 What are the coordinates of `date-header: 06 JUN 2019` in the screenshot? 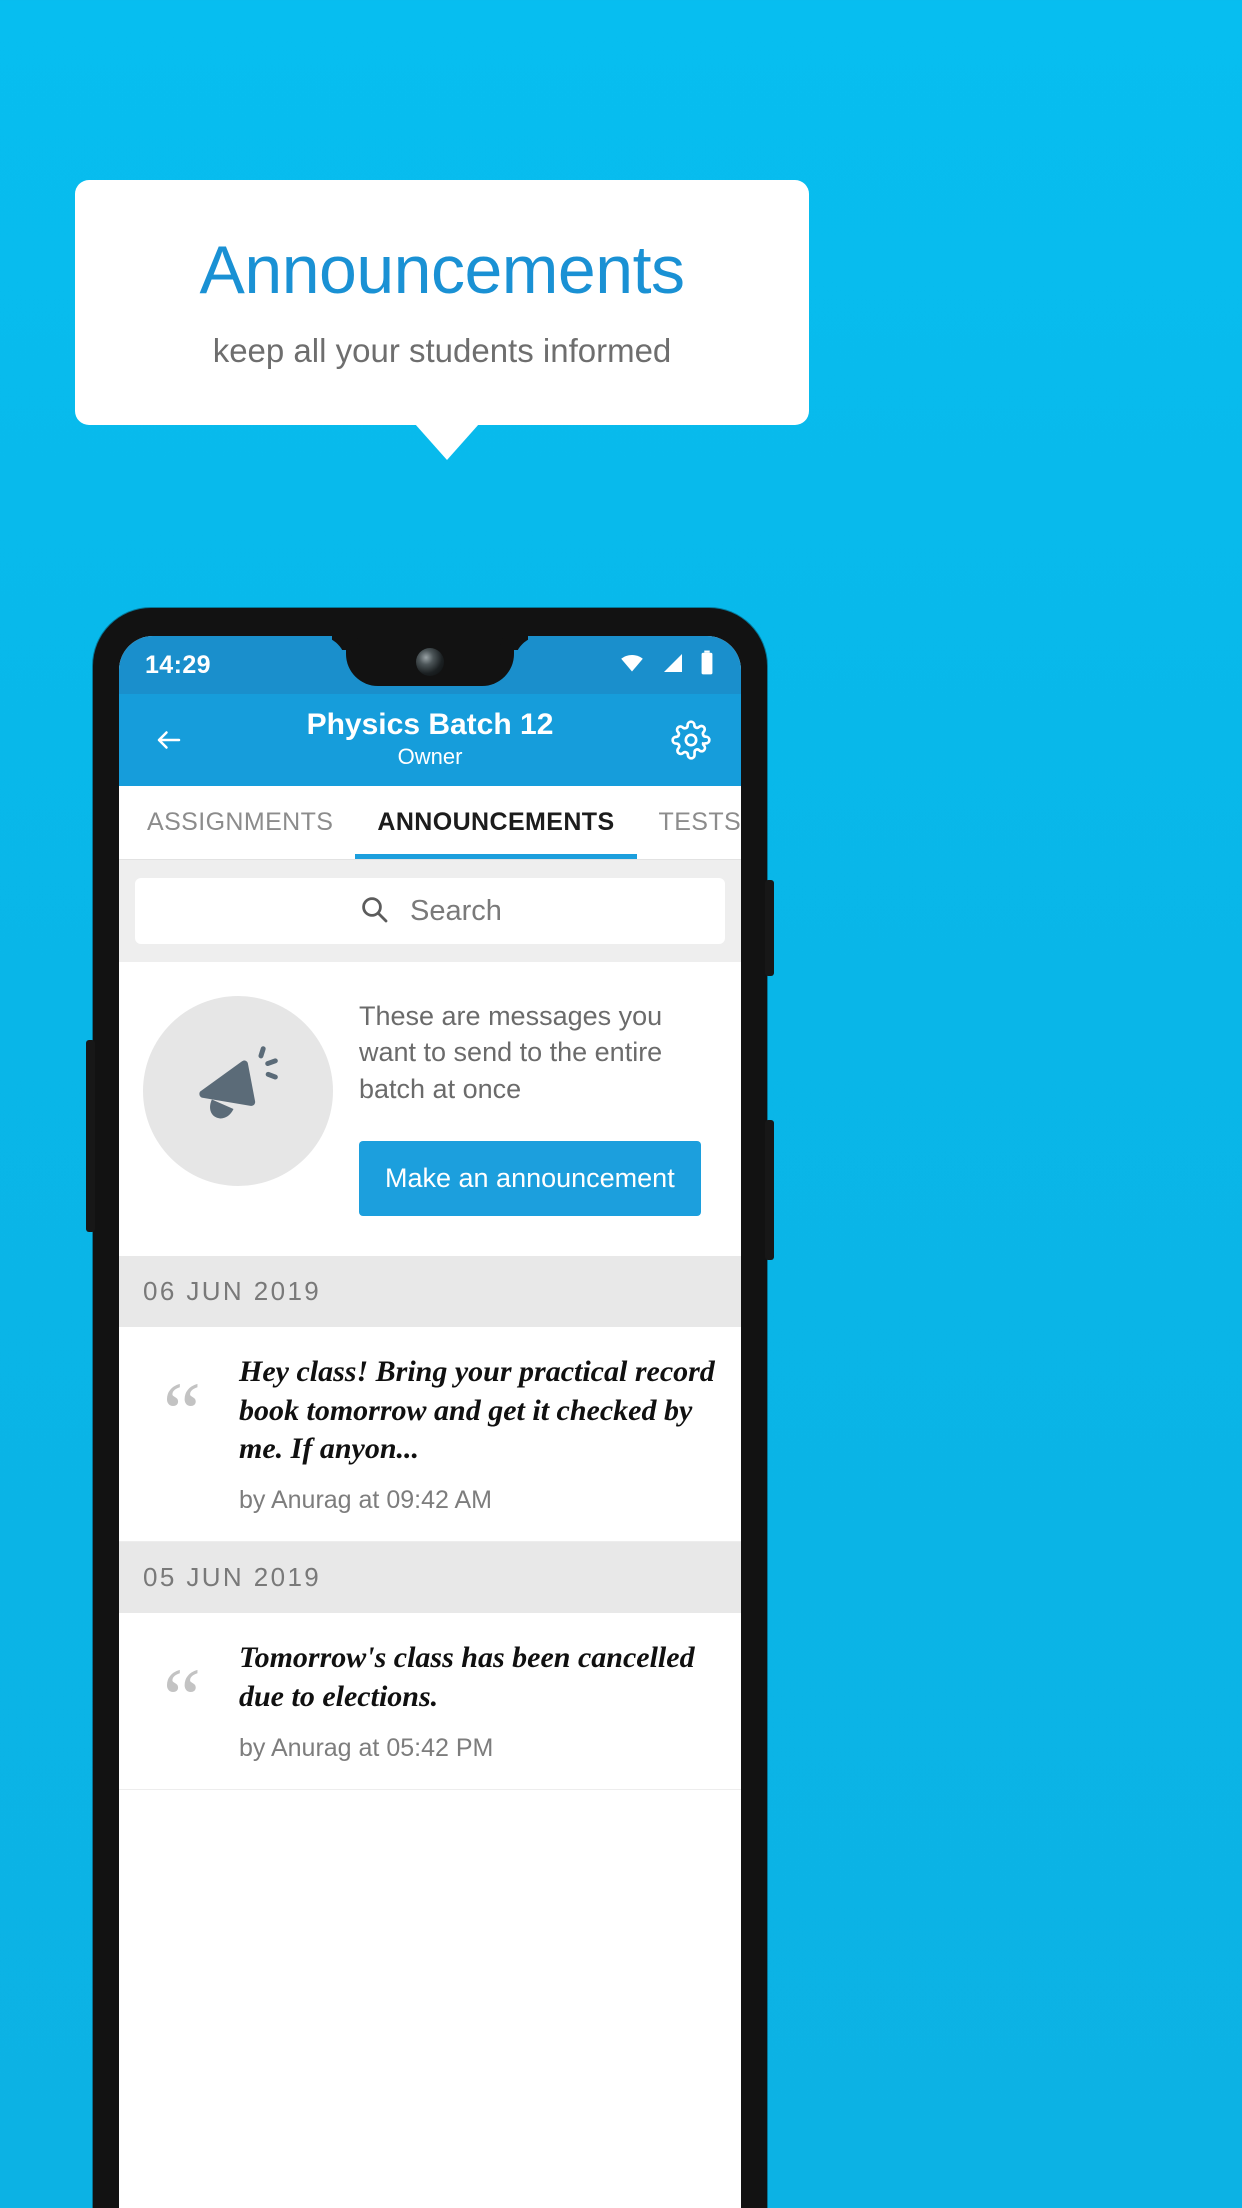 It's located at (430, 1292).